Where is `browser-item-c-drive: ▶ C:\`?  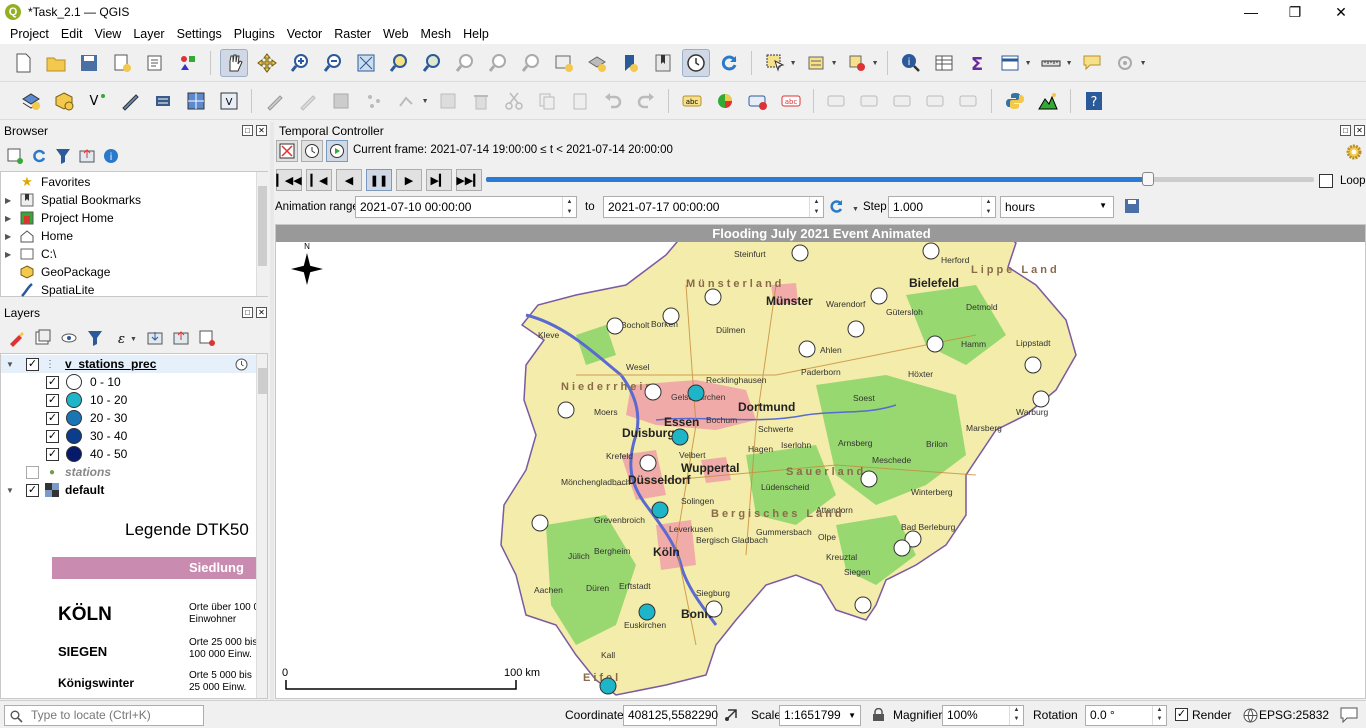 browser-item-c-drive: ▶ C:\ is located at coordinates (28, 254).